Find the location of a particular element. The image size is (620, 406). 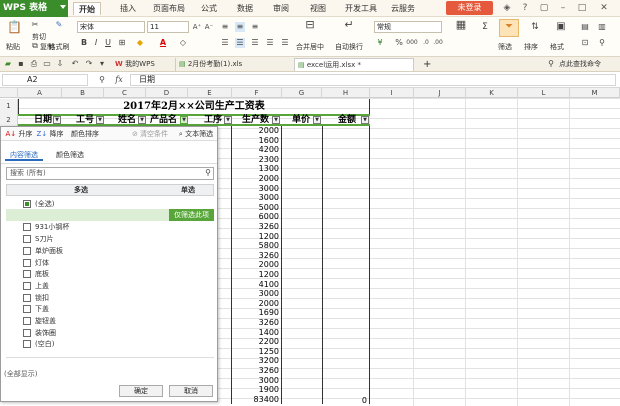

clear-condition-button: ⊘ 清空条件 is located at coordinates (150, 134).